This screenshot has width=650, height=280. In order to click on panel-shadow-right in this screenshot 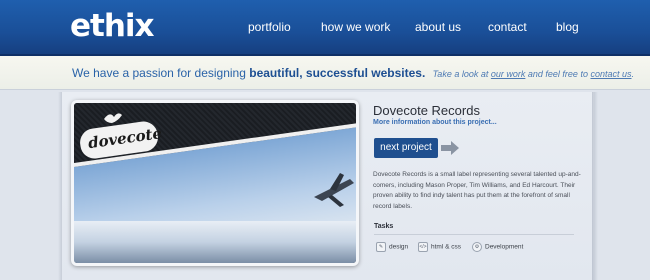, I will do `click(595, 186)`.